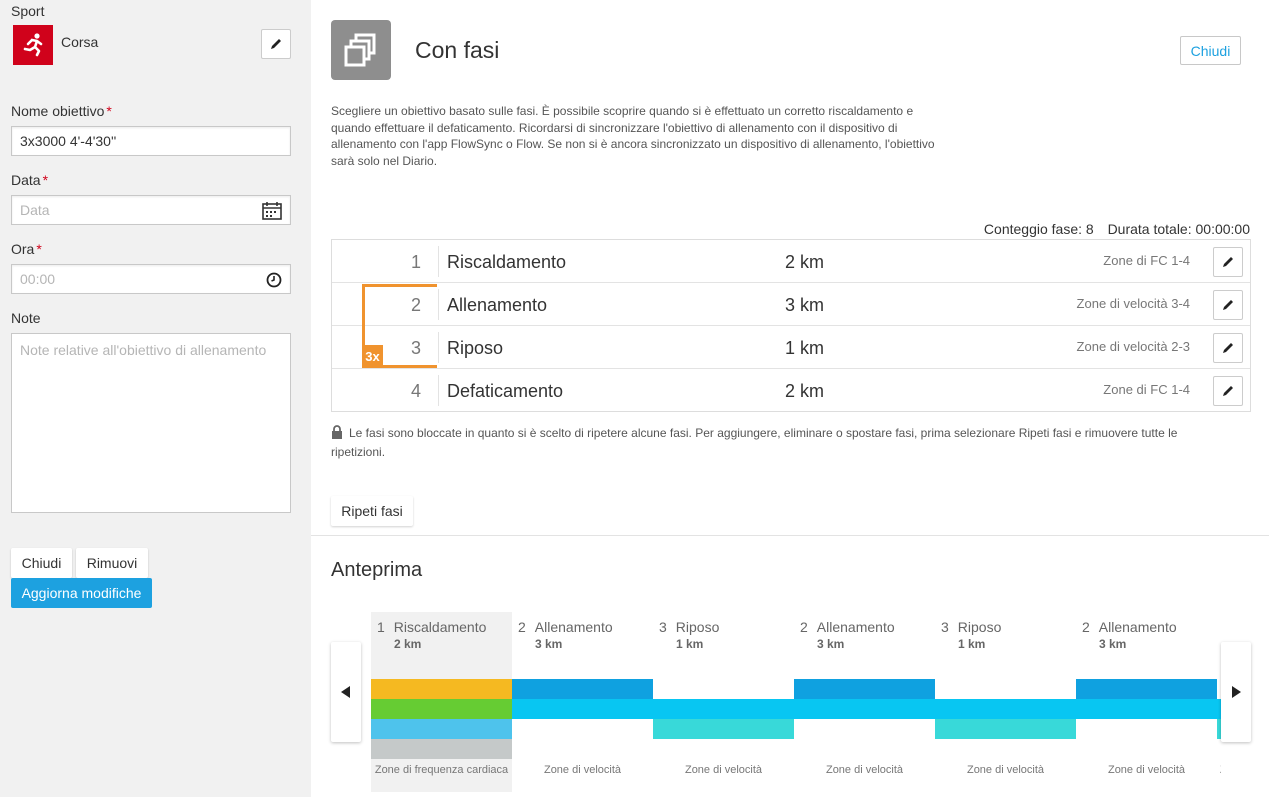 This screenshot has width=1269, height=797. What do you see at coordinates (81, 593) in the screenshot?
I see `update-changes-button: Aggiorna modifiche` at bounding box center [81, 593].